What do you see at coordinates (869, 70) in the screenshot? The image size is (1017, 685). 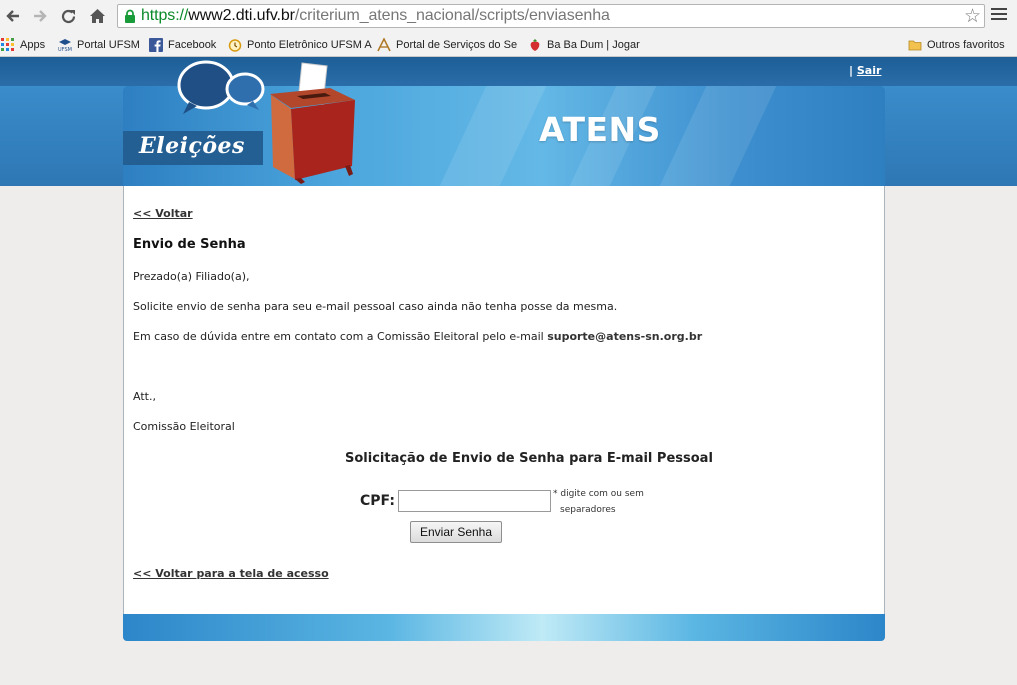 I see `sair-link: Sair` at bounding box center [869, 70].